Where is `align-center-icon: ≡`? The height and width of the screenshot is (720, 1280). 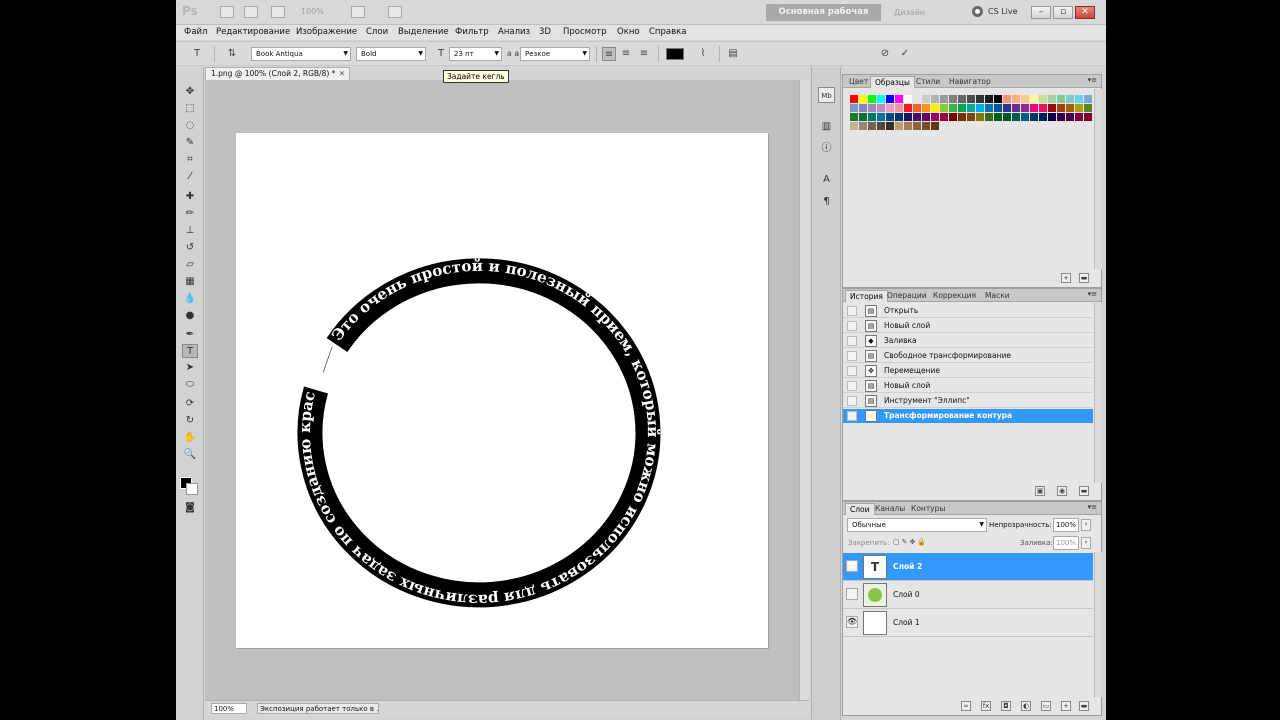 align-center-icon: ≡ is located at coordinates (626, 54).